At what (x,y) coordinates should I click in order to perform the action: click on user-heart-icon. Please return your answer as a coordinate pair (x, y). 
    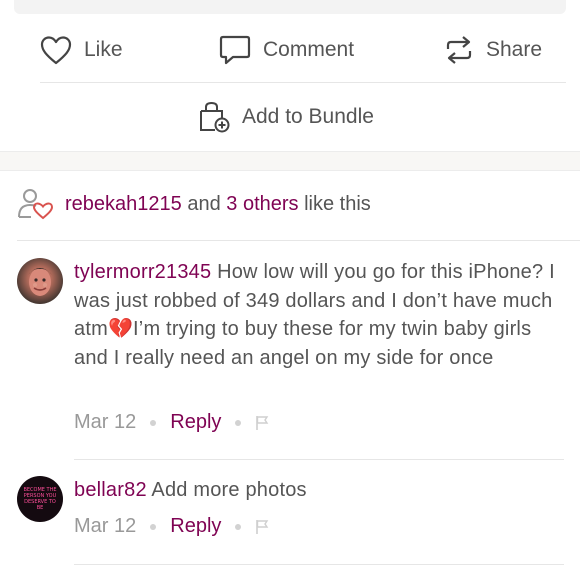
    Looking at the image, I should click on (35, 204).